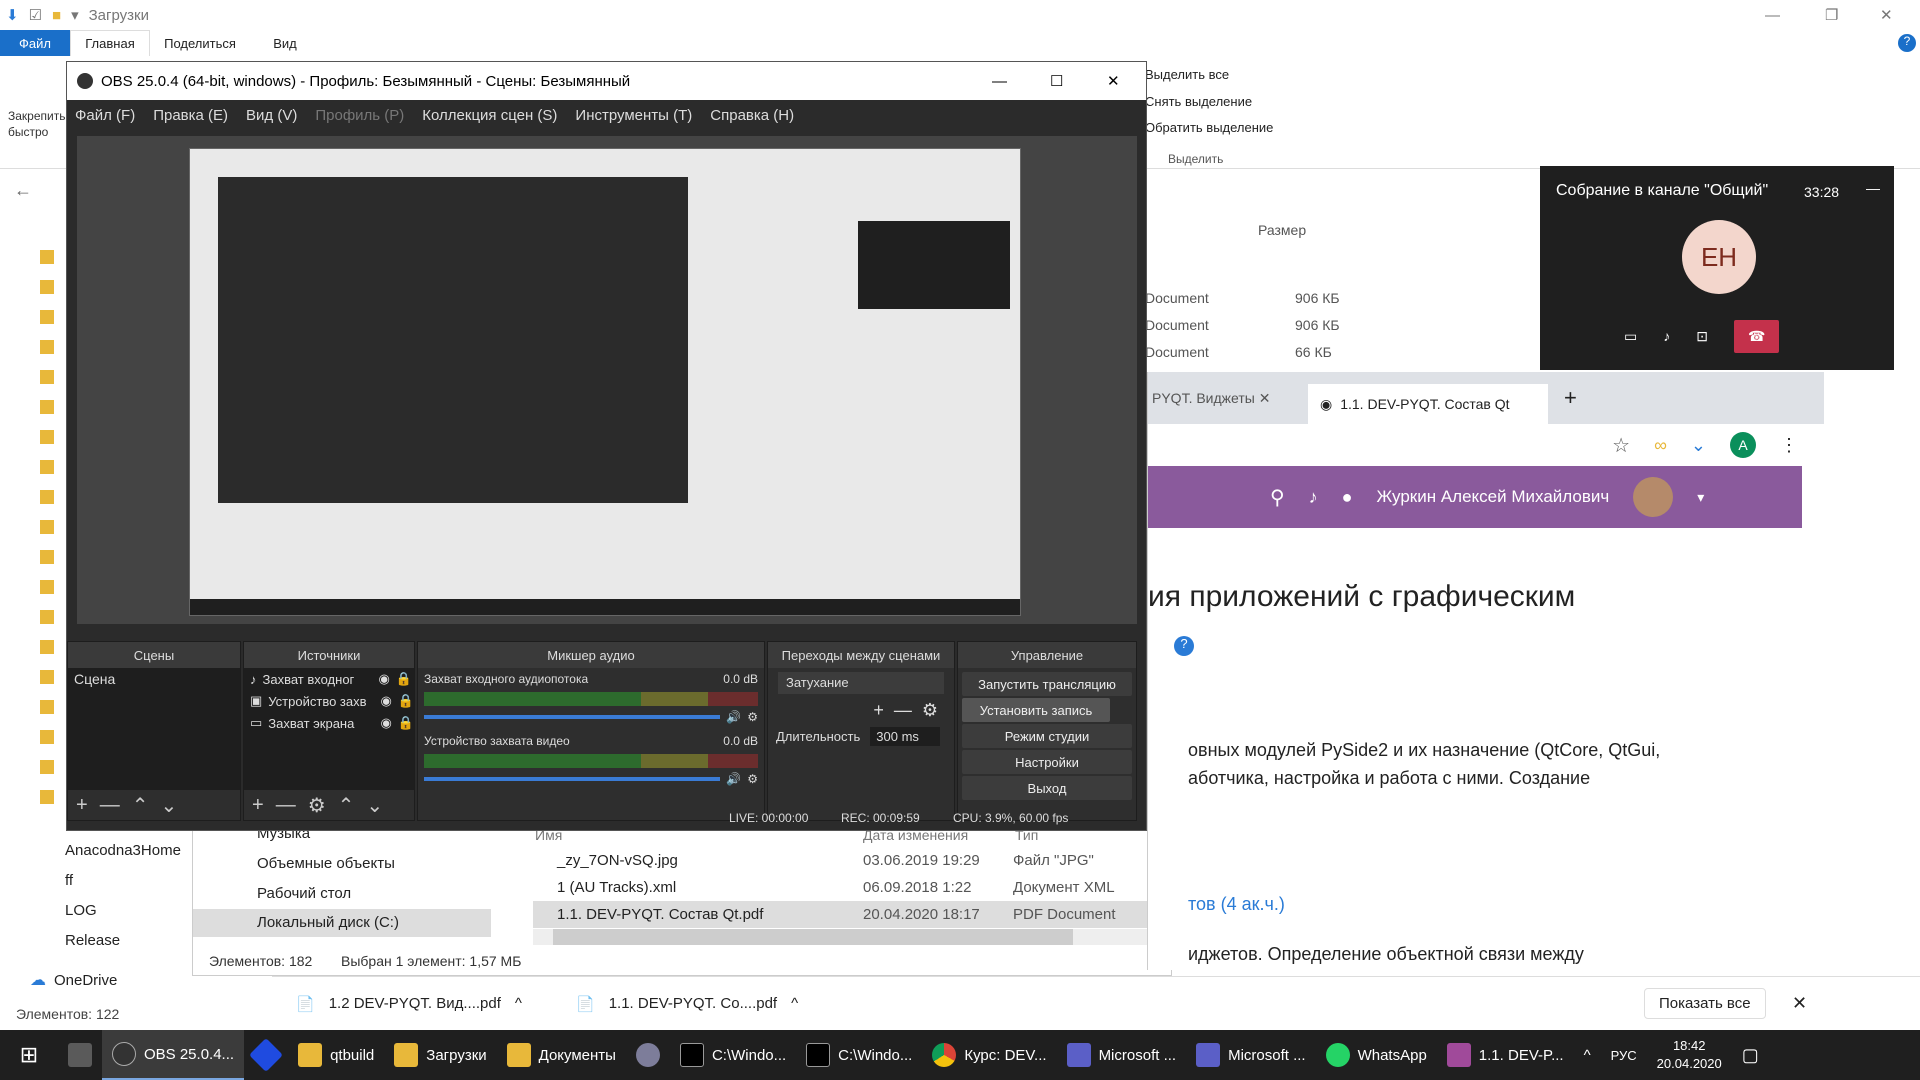  What do you see at coordinates (329, 679) in the screenshot?
I see `source-item: ♪ Захват входног ◉ 🔒` at bounding box center [329, 679].